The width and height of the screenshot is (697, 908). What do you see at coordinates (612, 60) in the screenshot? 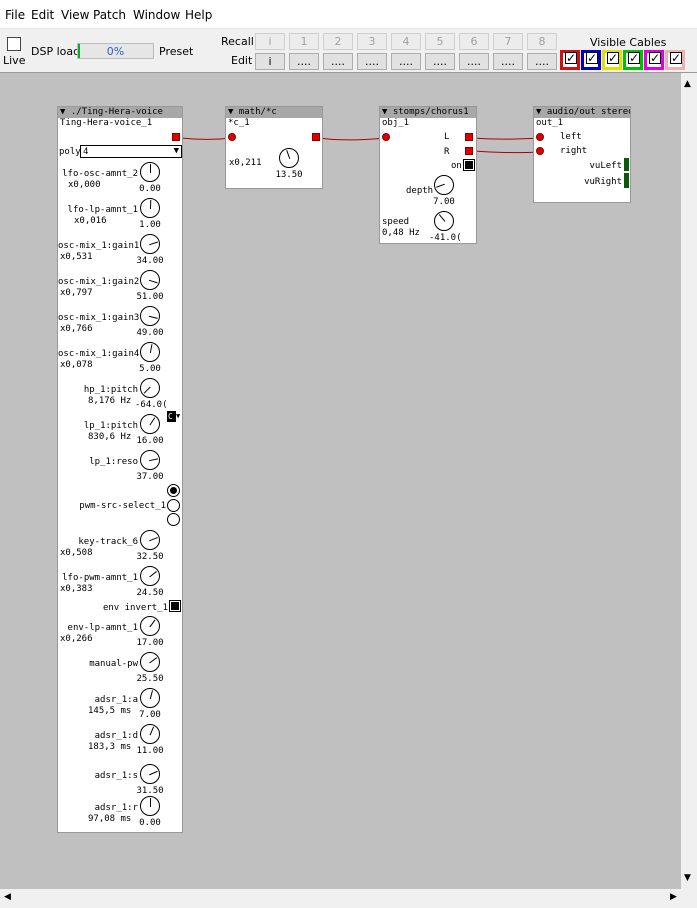
I see `cable-visibility-checkbox-2: ✓` at bounding box center [612, 60].